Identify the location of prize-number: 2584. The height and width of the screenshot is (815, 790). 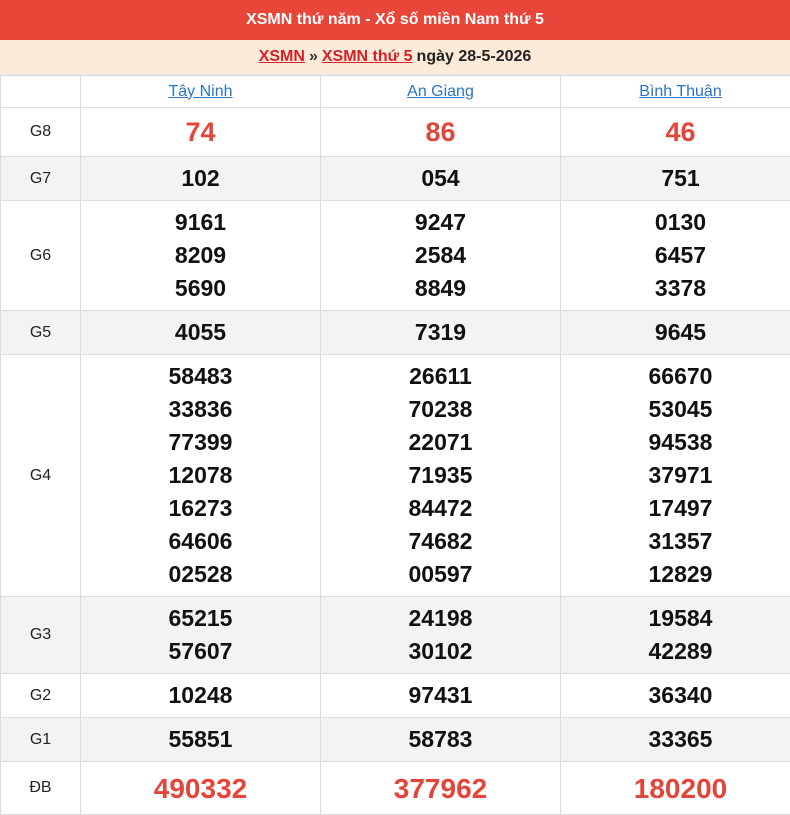
(440, 255).